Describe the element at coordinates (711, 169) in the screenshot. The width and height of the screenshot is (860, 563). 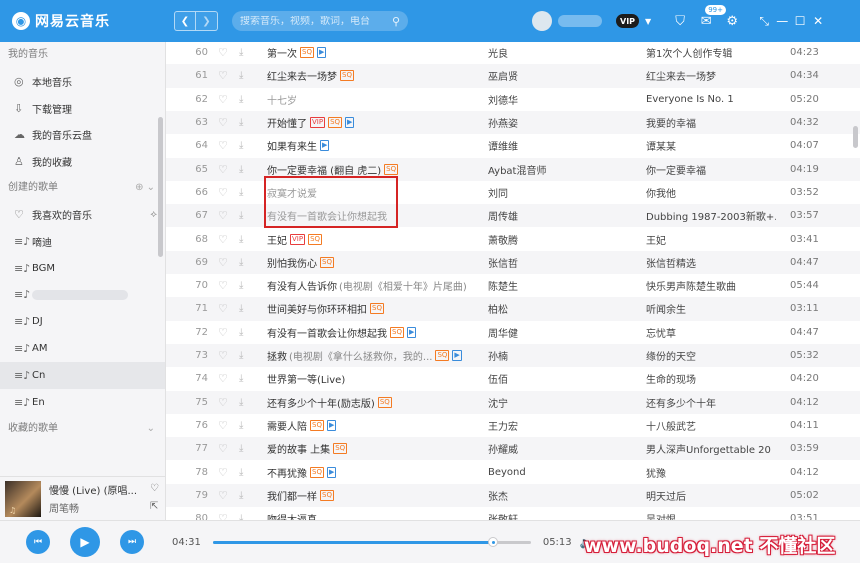
I see `song-album: 你一定要幸福` at that location.